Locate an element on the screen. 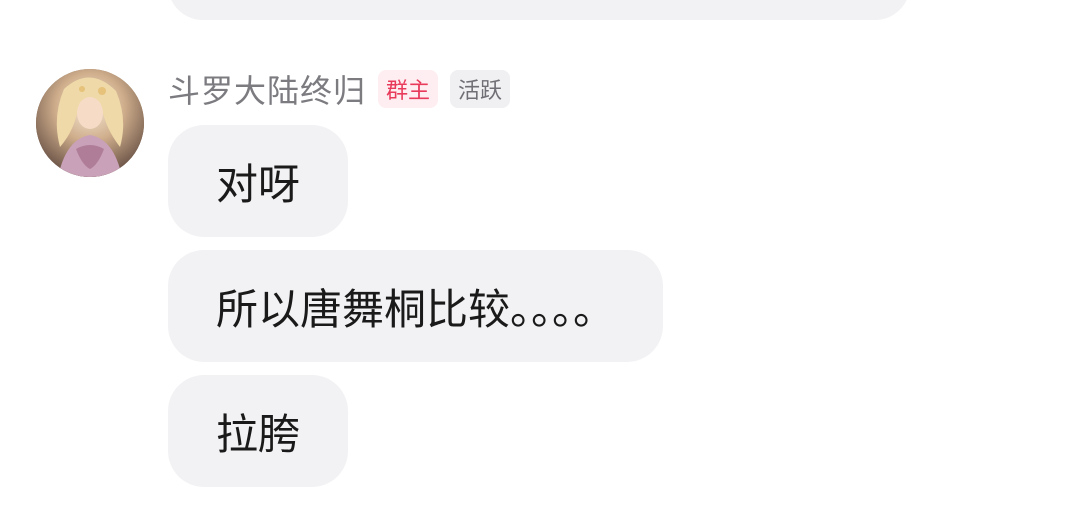  message-text: 拉胯 is located at coordinates (258, 434).